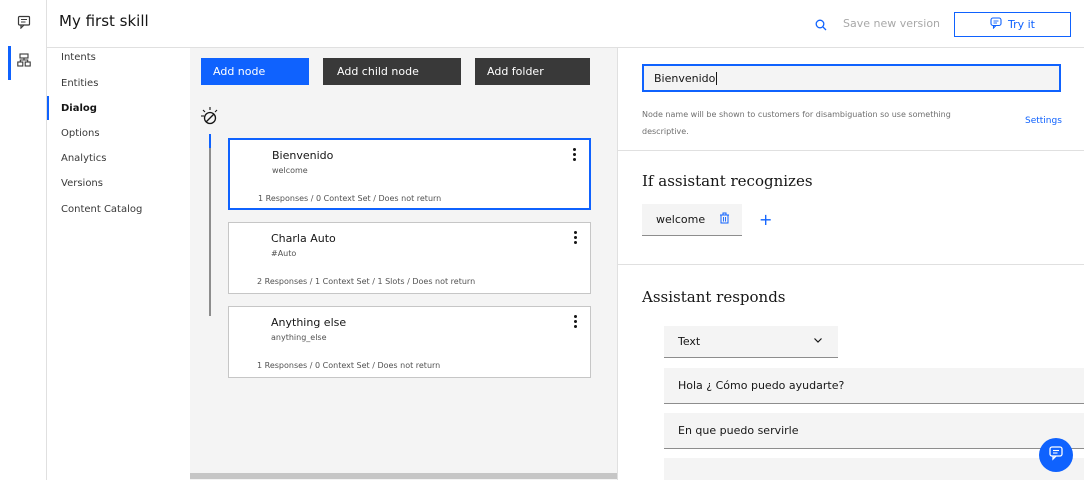 The width and height of the screenshot is (1084, 480). What do you see at coordinates (681, 219) in the screenshot?
I see `condition-chip-label: welcome` at bounding box center [681, 219].